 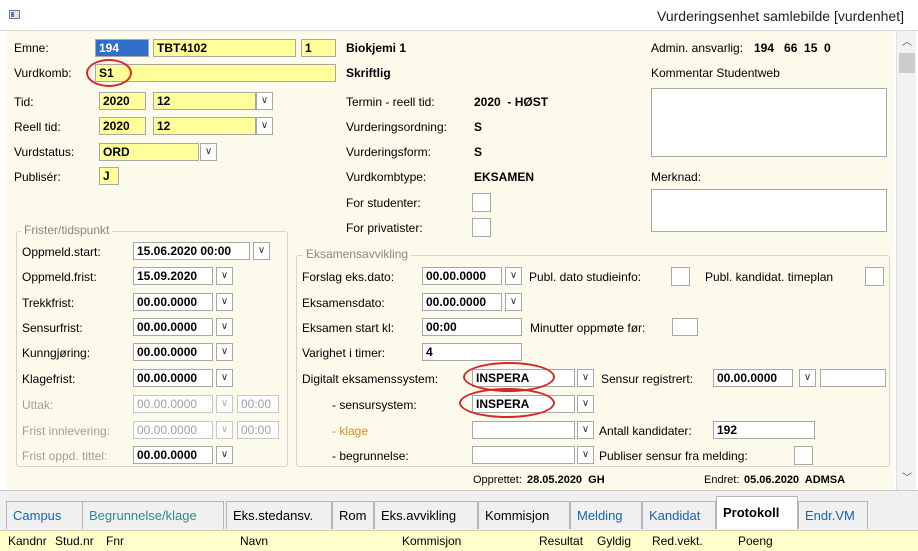 I want to click on reell-tid-dropdown-icon: ∨, so click(x=264, y=126).